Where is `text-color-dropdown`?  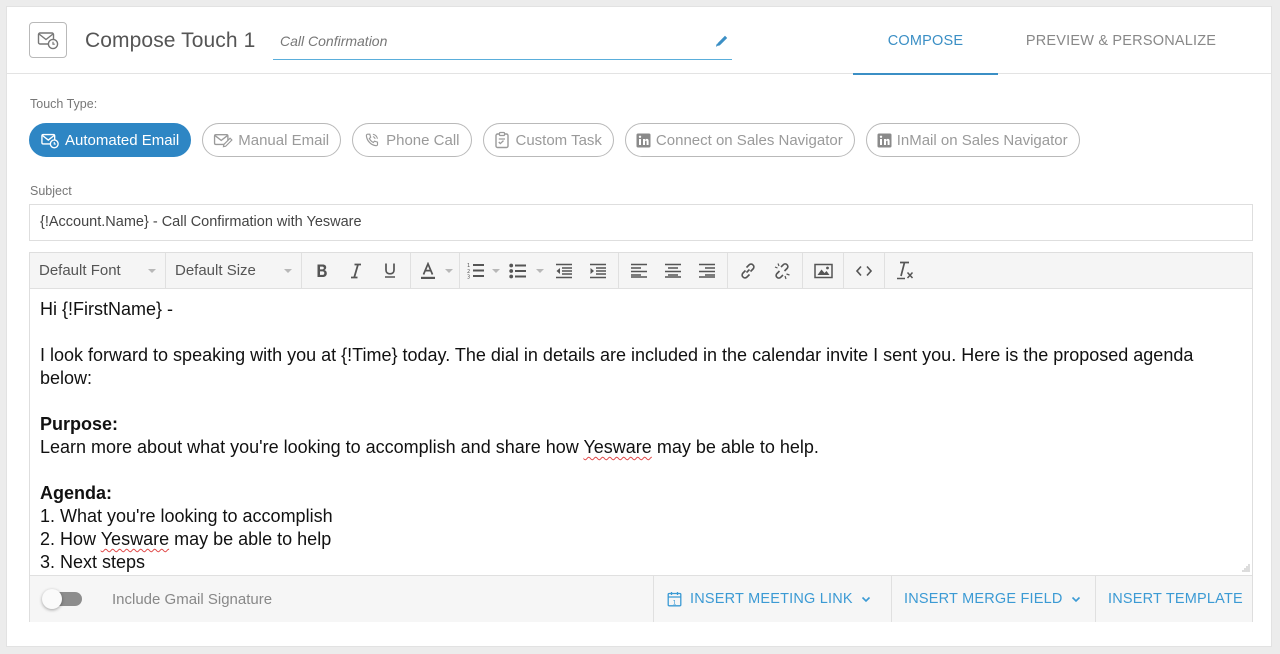
text-color-dropdown is located at coordinates (449, 270).